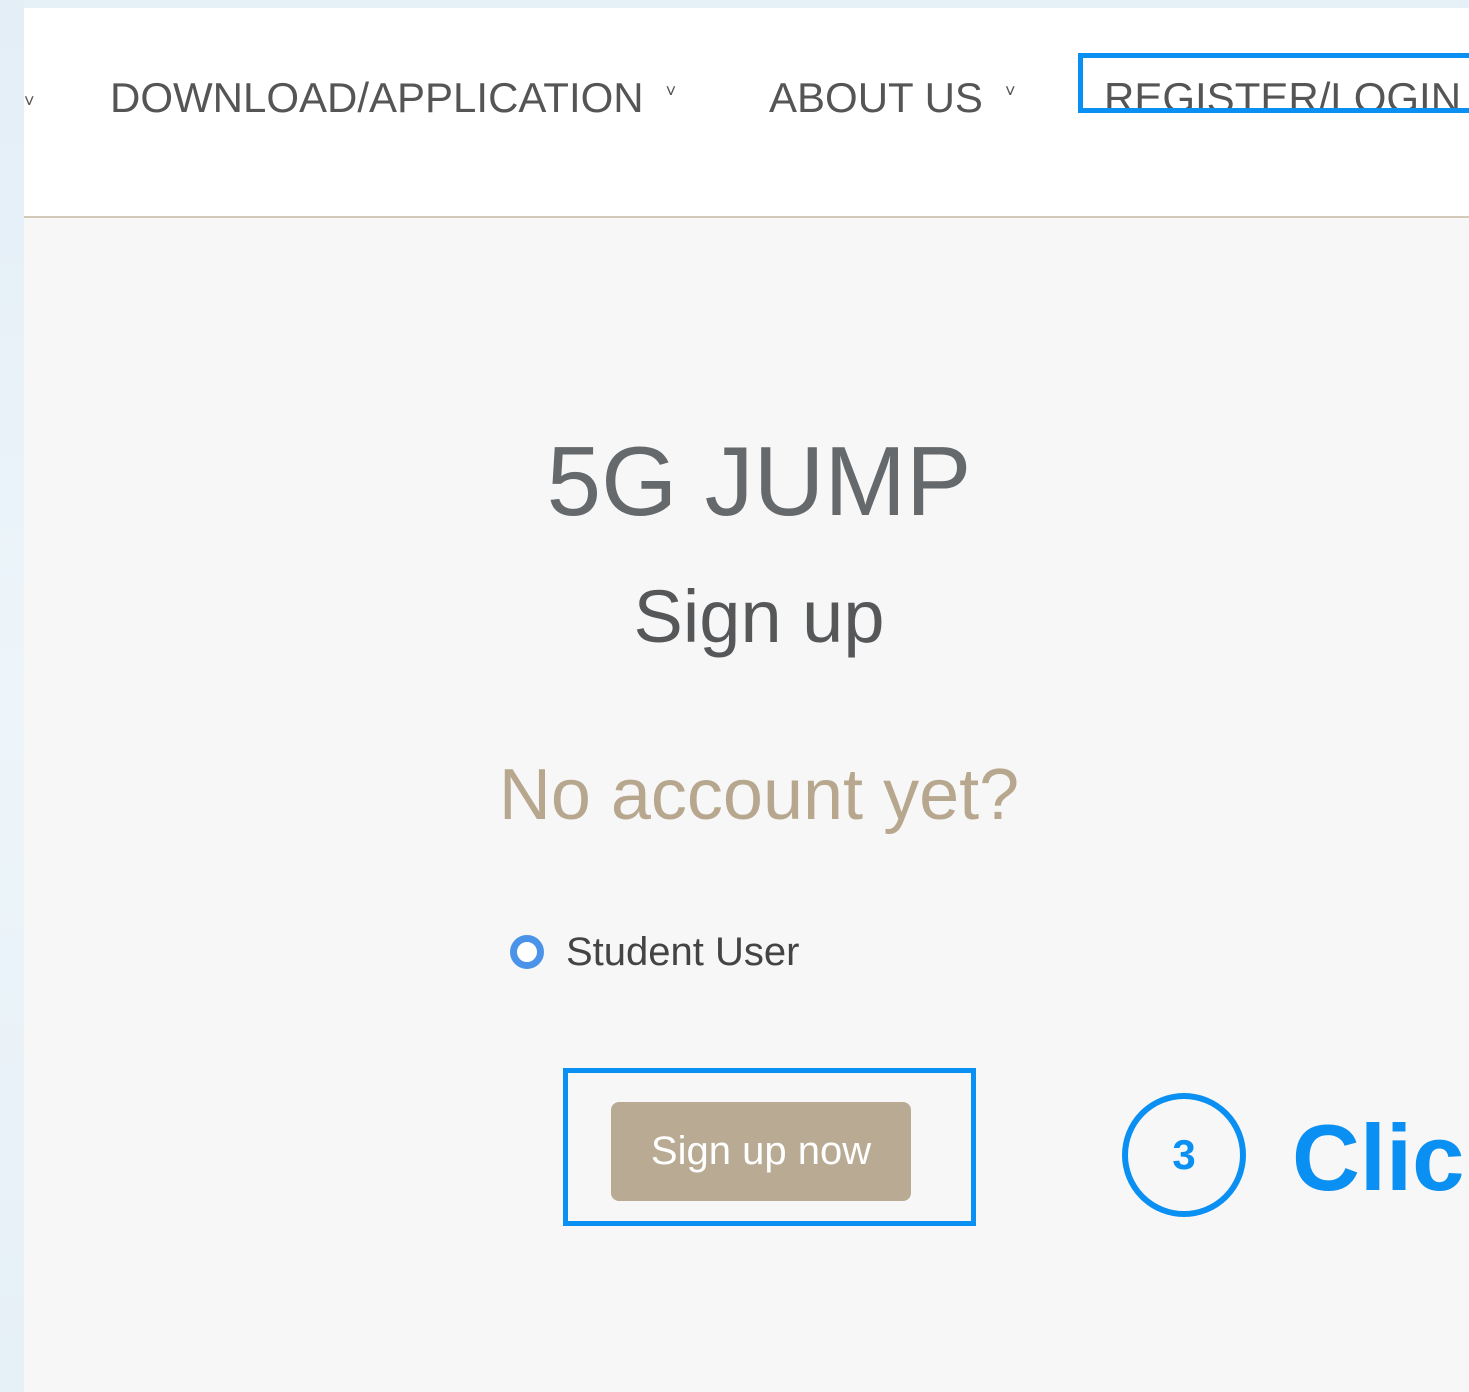  I want to click on left-background-strip, so click(12, 696).